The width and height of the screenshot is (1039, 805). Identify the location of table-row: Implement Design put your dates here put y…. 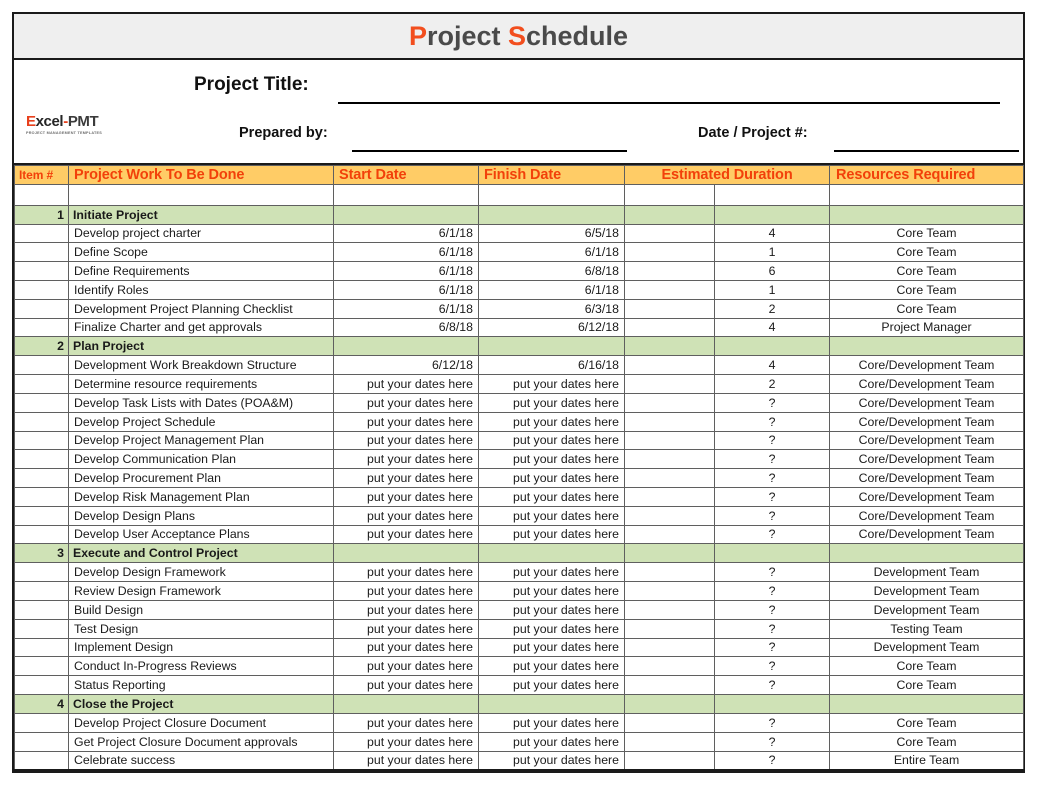
(519, 647).